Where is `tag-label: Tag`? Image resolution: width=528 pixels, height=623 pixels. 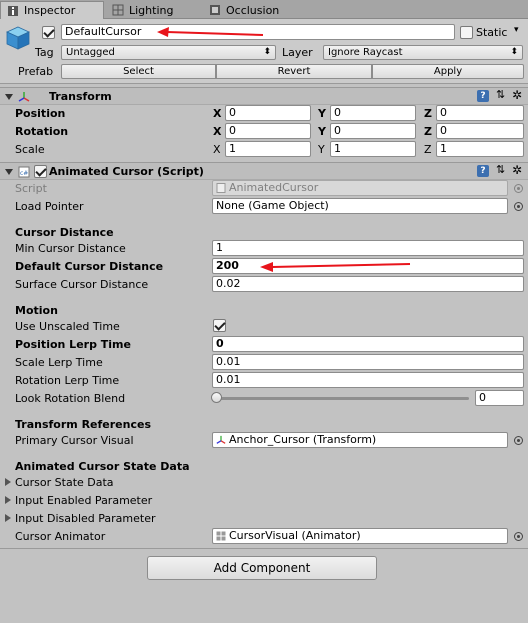 tag-label: Tag is located at coordinates (44, 52).